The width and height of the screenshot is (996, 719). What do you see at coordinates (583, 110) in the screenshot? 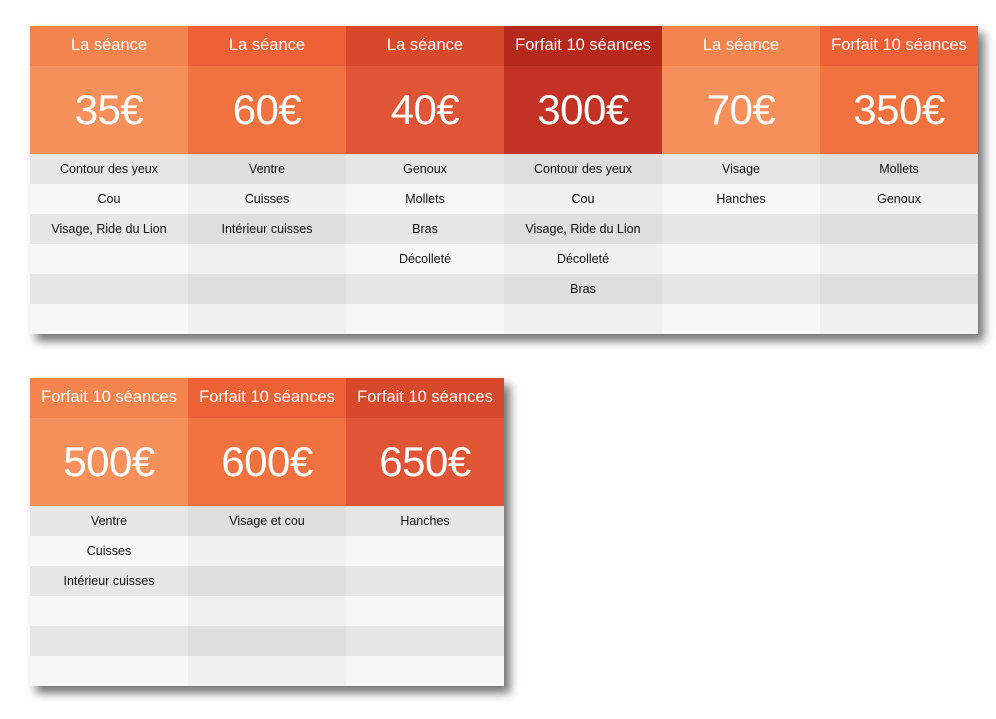
I see `price-amount: 300€` at bounding box center [583, 110].